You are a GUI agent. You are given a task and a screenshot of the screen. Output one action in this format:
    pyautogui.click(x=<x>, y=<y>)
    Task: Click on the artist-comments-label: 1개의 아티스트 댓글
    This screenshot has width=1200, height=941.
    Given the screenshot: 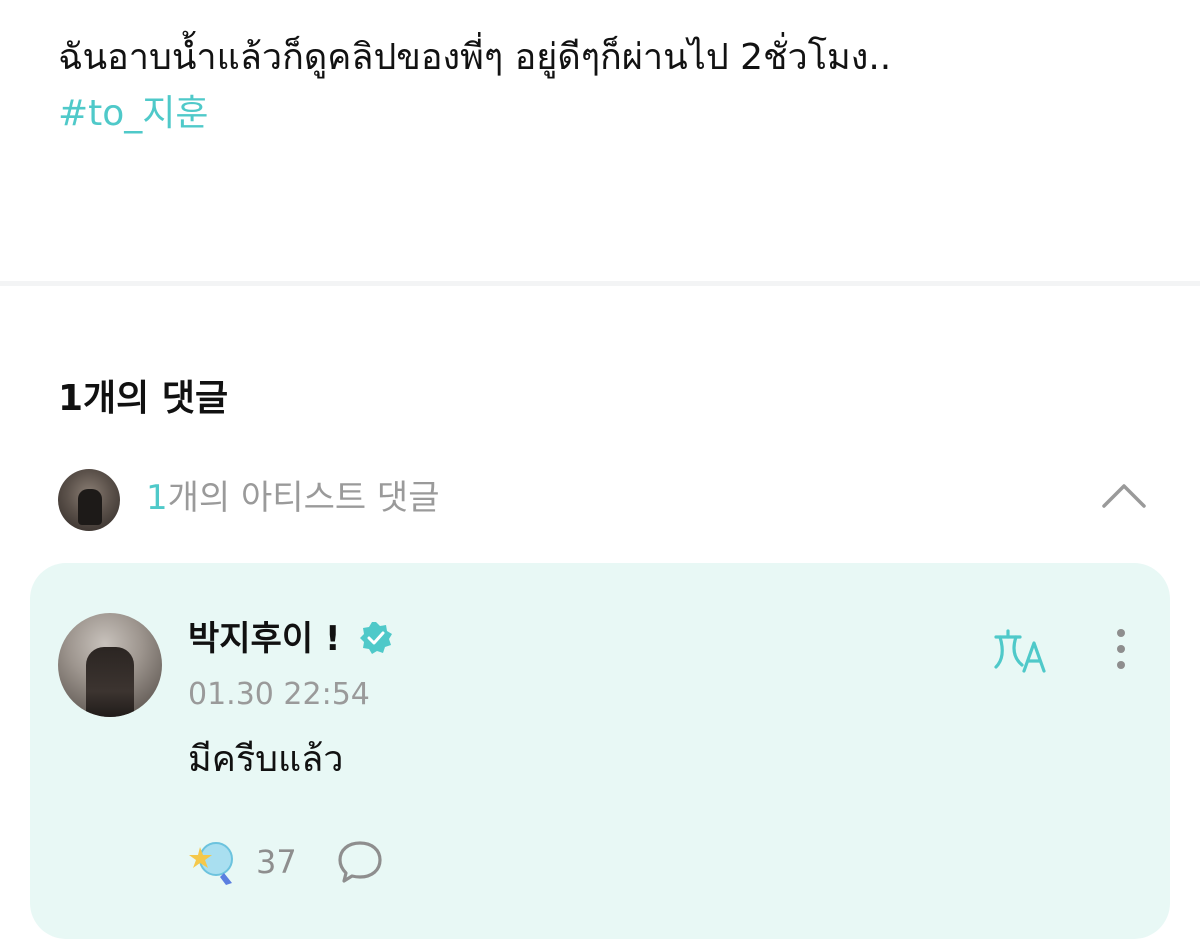 What is the action you would take?
    pyautogui.click(x=293, y=498)
    